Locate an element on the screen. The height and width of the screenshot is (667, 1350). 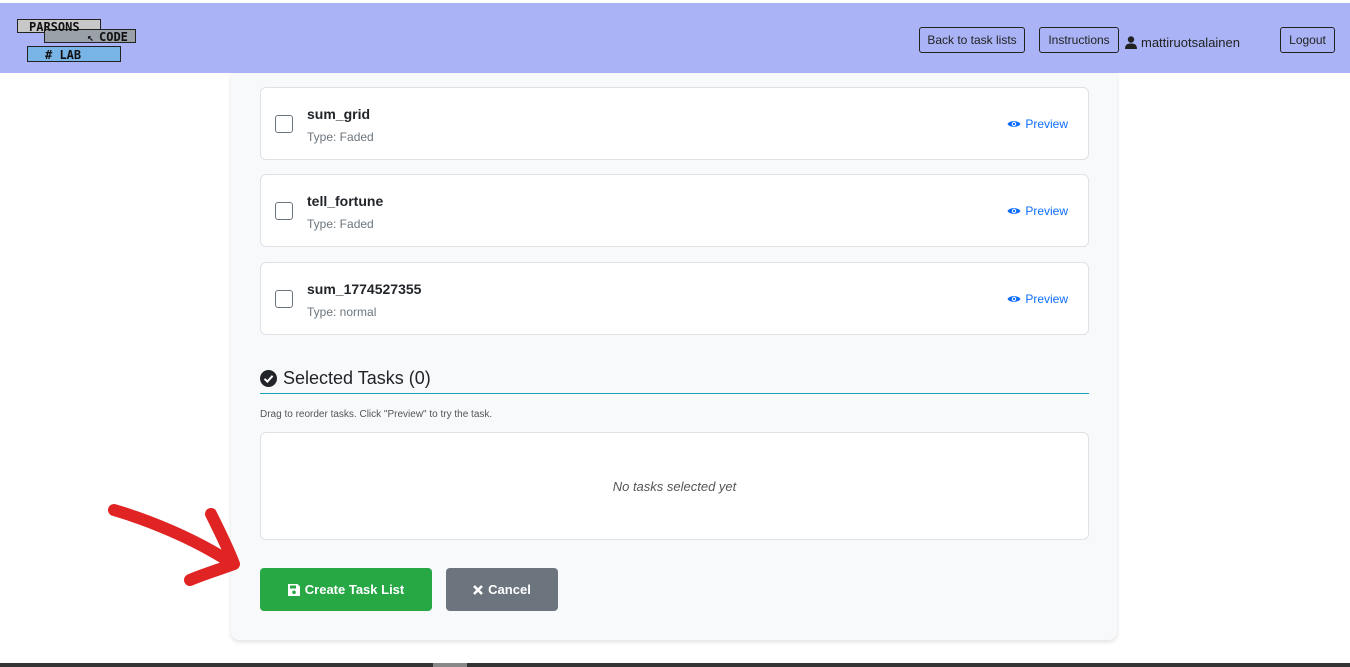
bottom-edge is located at coordinates (675, 665).